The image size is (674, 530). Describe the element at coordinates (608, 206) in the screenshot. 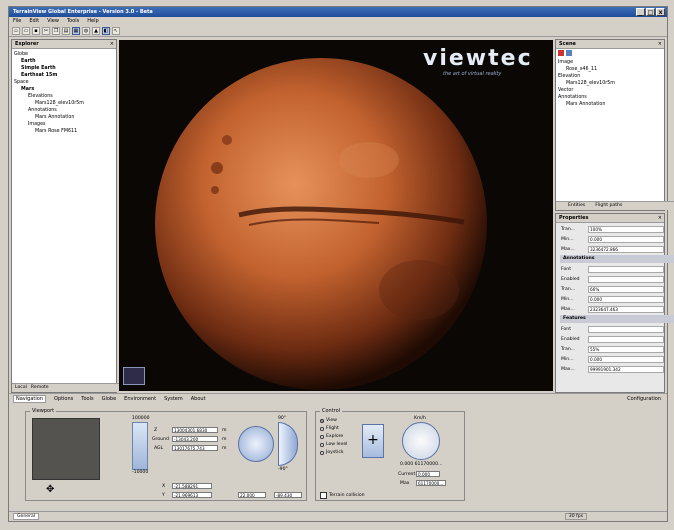

I see `tab-flight-paths: Flight paths` at that location.